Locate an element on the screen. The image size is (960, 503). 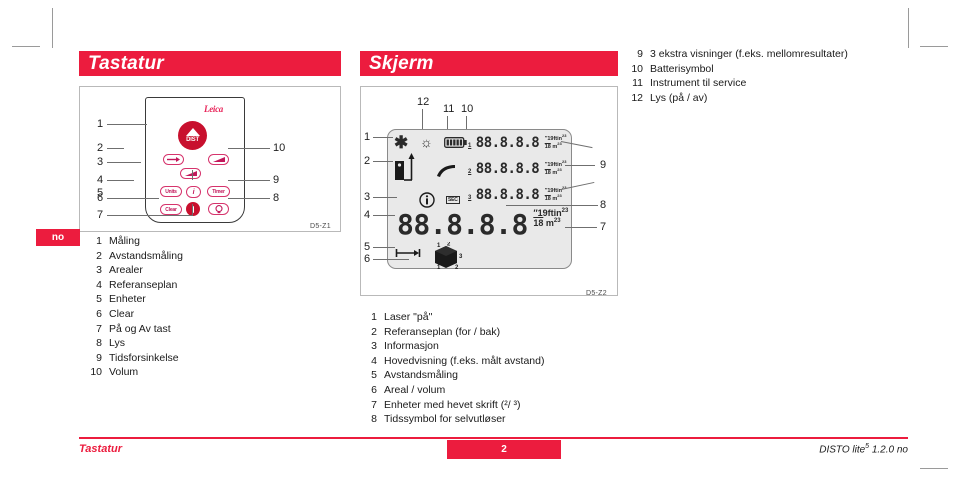
lcd-sub-row-2: 2 88.8.8.8 ″19ftin23 18 m23 is located at coordinates (517, 168).